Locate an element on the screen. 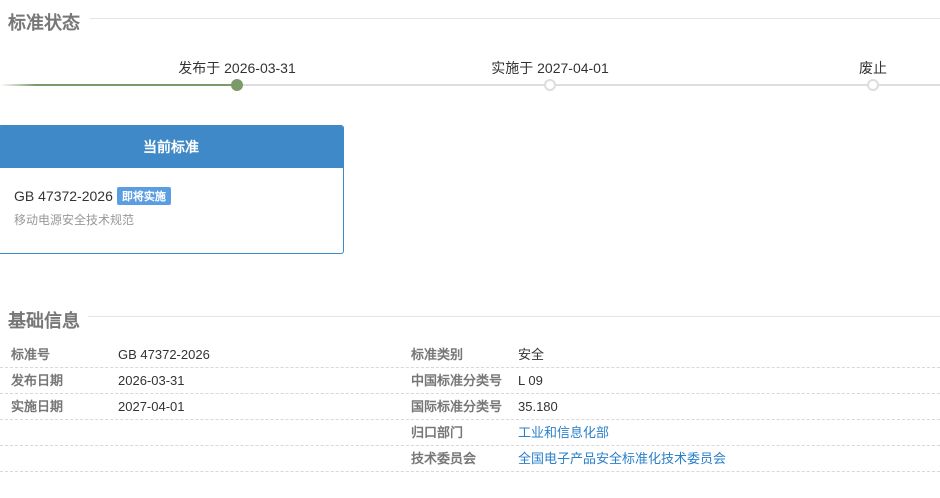  table-row: 发布日期 2026-03-31 中国标准分类号 L 09 is located at coordinates (470, 381).